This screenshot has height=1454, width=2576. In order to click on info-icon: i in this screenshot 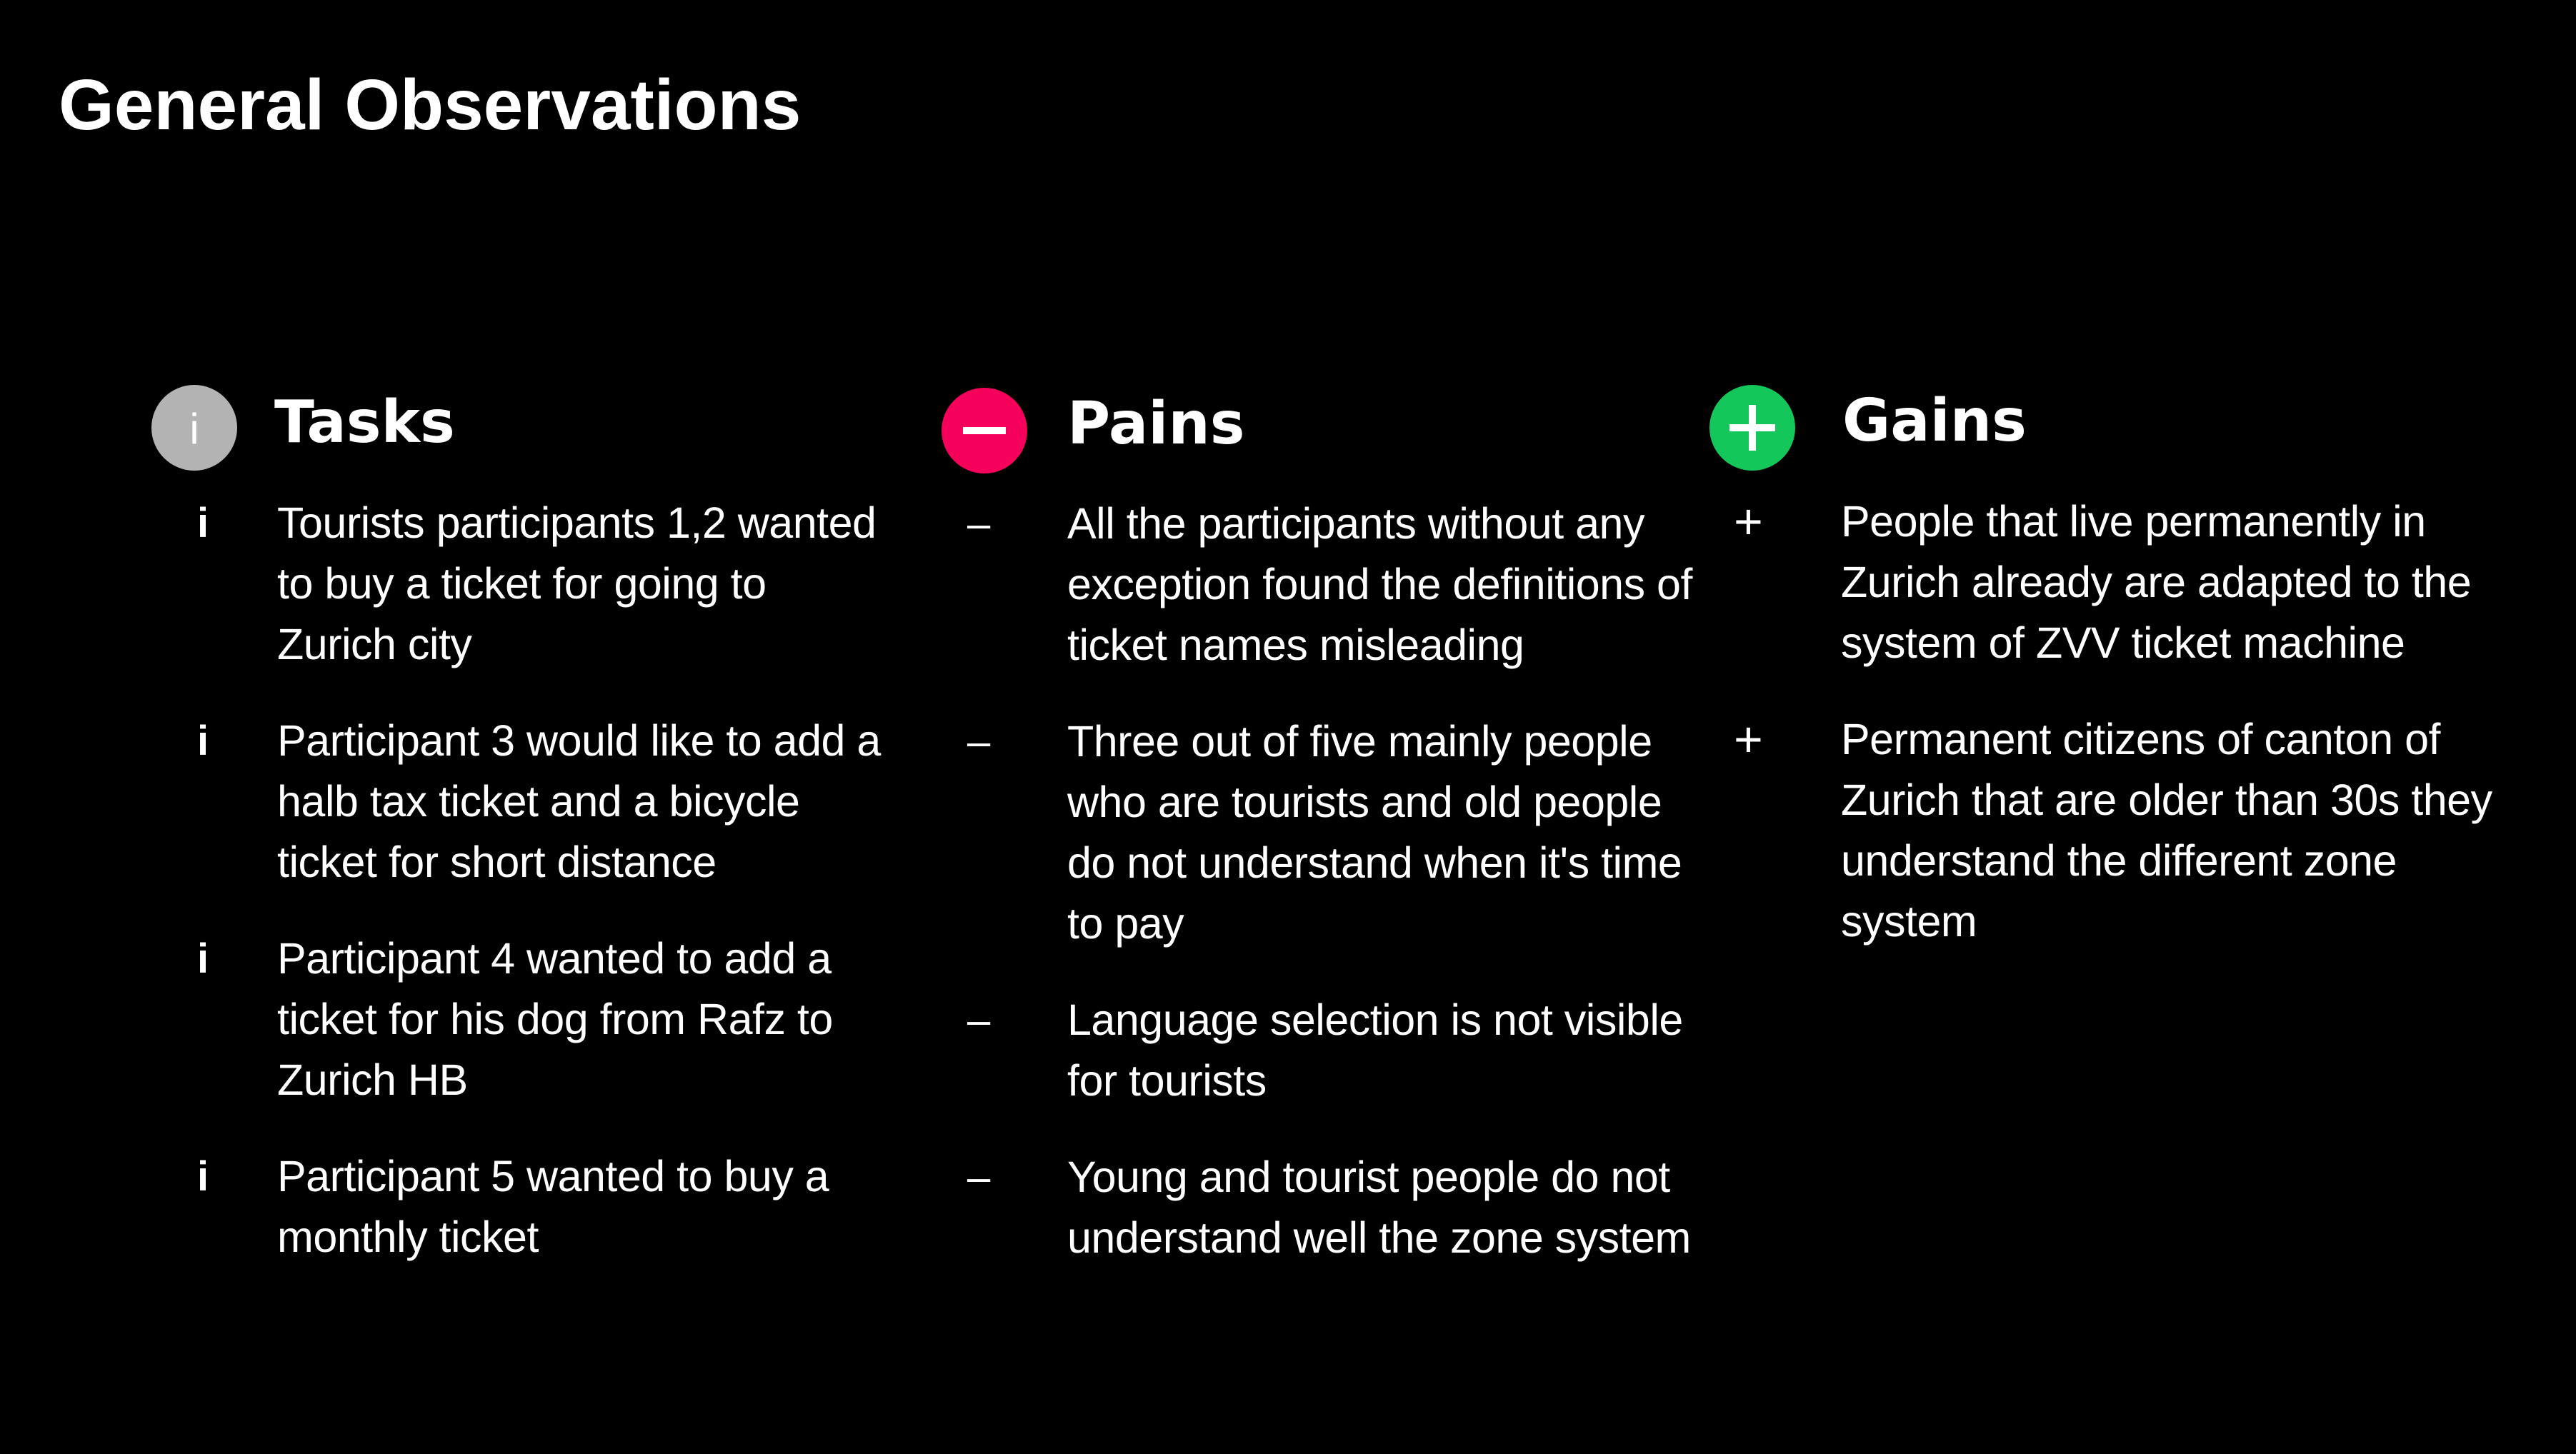, I will do `click(194, 428)`.